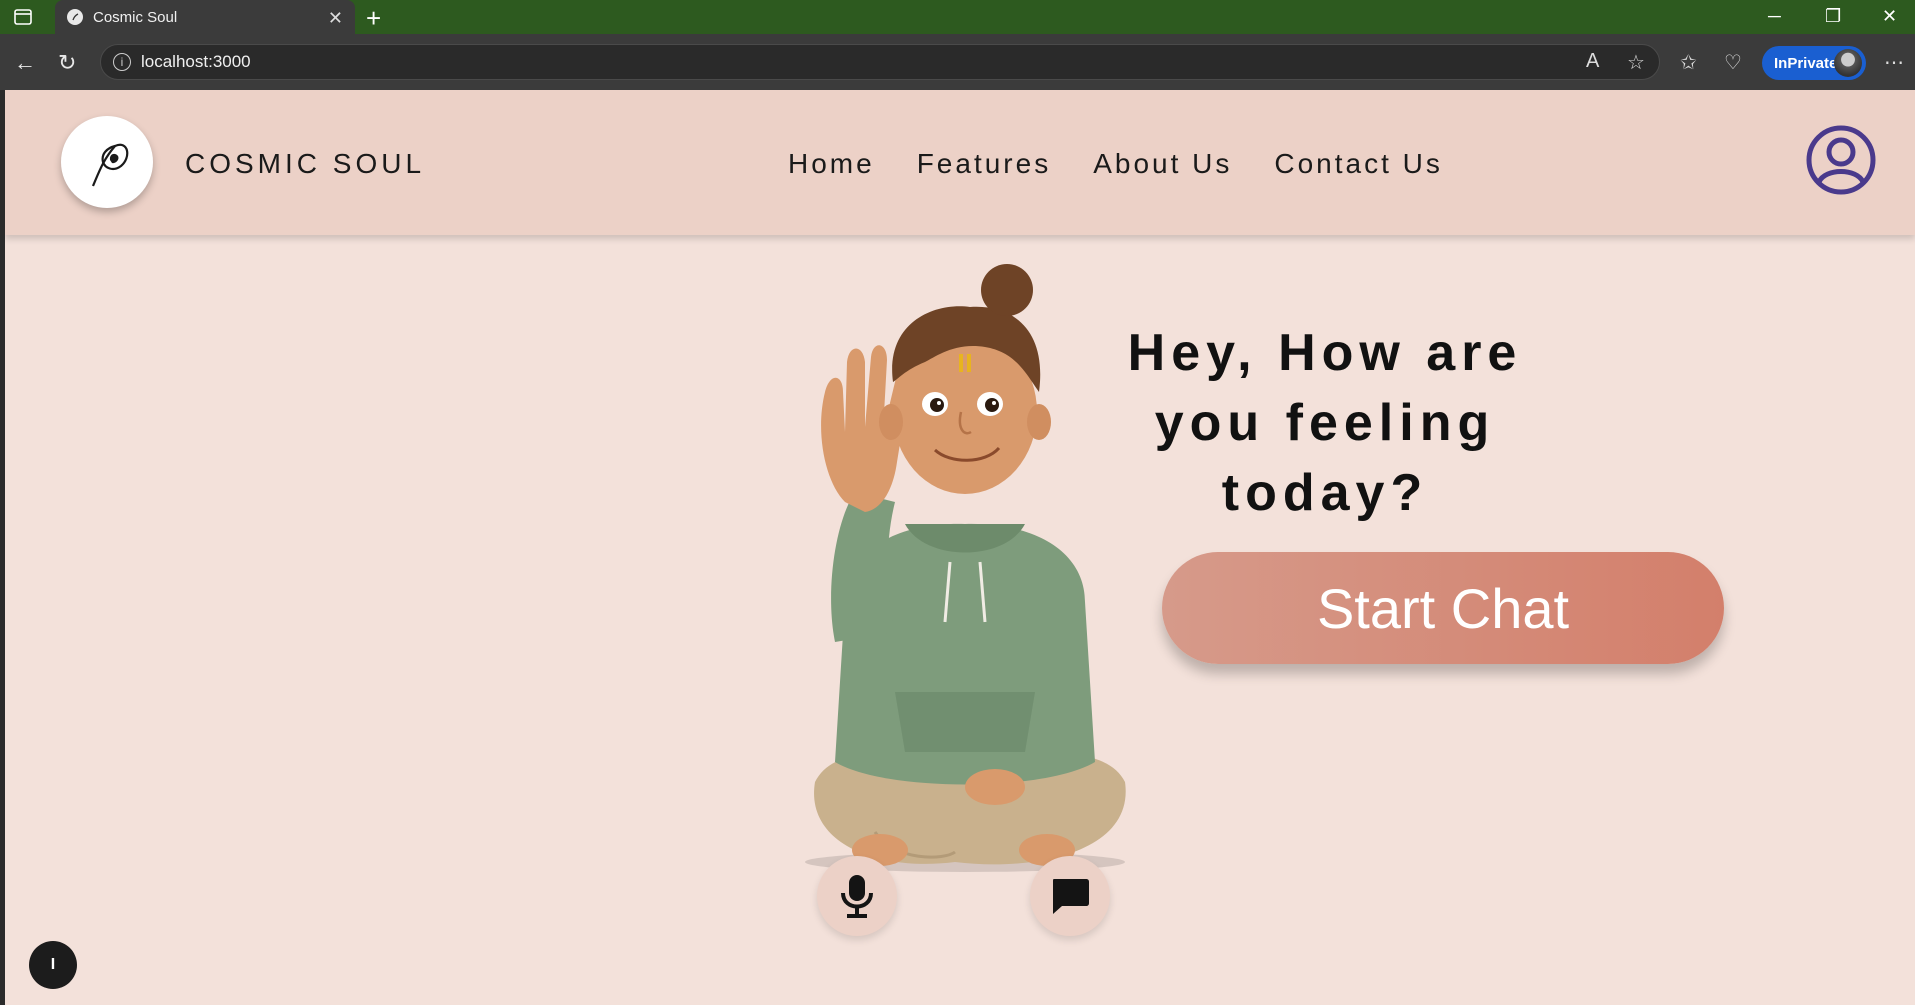 The height and width of the screenshot is (1005, 1915). Describe the element at coordinates (1443, 608) in the screenshot. I see `start-chat-button: Start Chat` at that location.